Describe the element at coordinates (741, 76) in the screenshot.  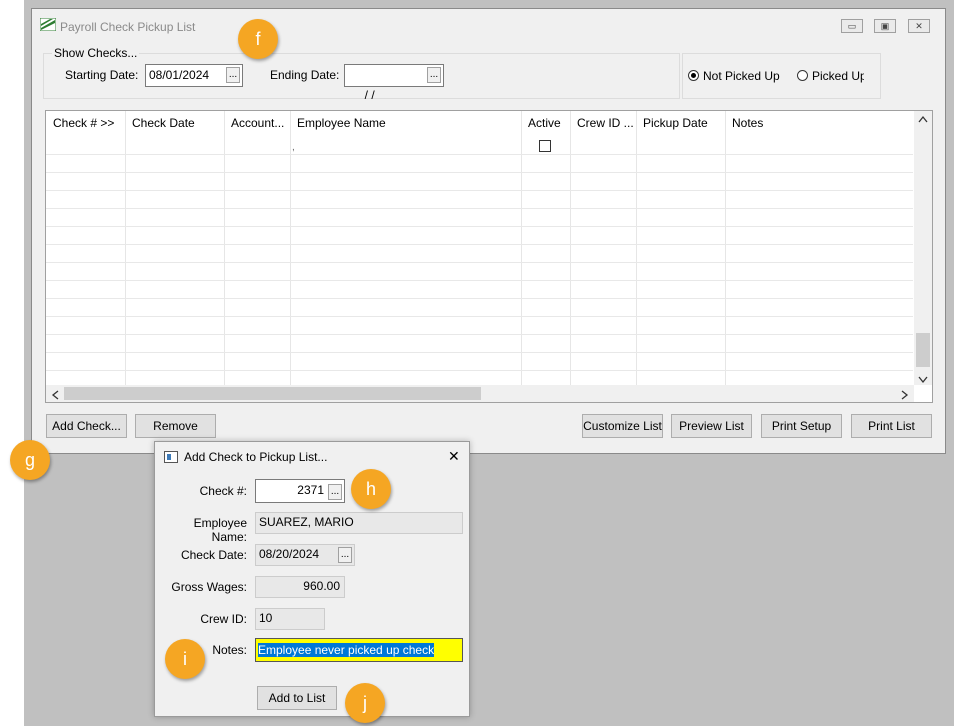
I see `not-picked-up-label: Not Picked Up` at that location.